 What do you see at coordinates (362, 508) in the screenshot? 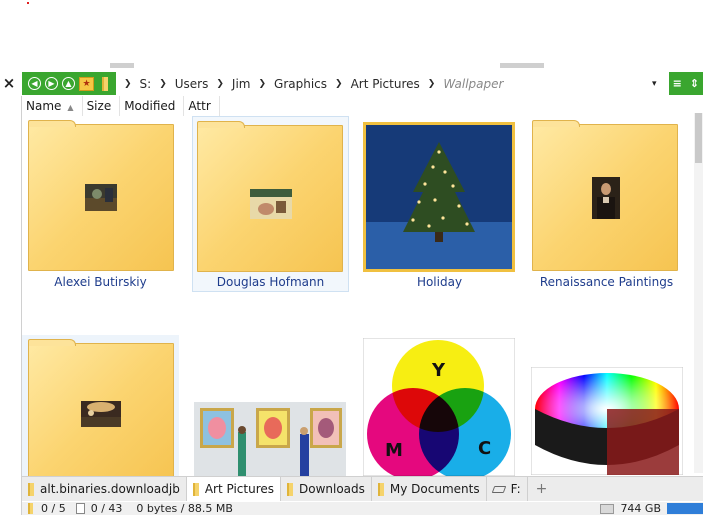
I see `status-bar: 0 / 5 0 / 43 0 bytes / 88.5 MB 744 GB` at bounding box center [362, 508].